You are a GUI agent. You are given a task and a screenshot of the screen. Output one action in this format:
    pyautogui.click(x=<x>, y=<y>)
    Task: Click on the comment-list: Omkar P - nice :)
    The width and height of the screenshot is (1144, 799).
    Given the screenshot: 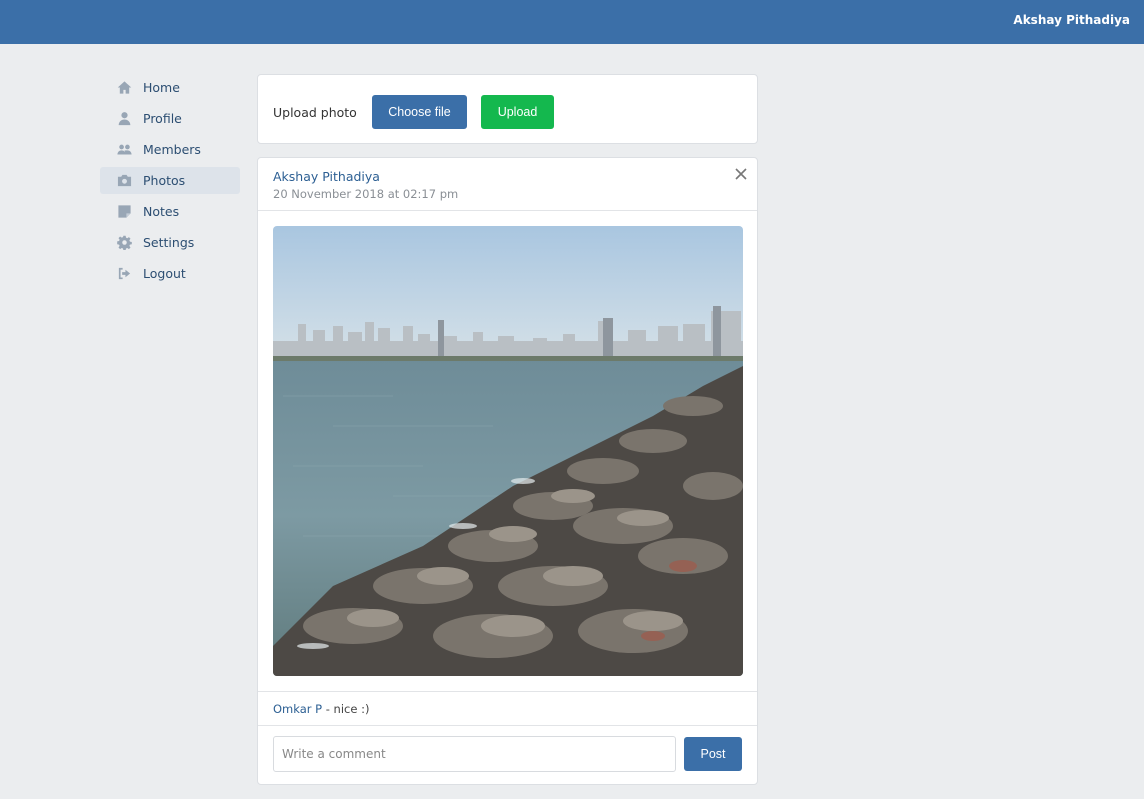 What is the action you would take?
    pyautogui.click(x=507, y=708)
    